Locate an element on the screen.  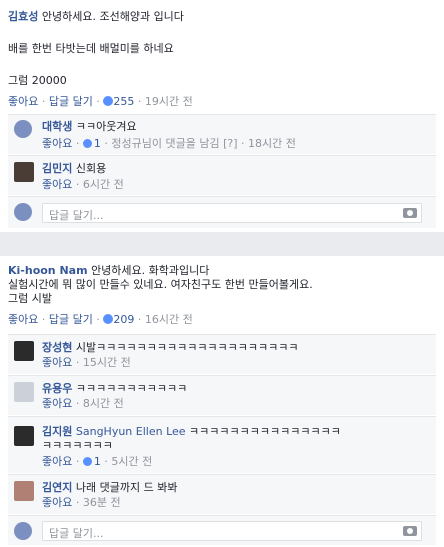
reply-item: 김민지 신회용 좋아요 · 6시간 전 is located at coordinates (222, 175).